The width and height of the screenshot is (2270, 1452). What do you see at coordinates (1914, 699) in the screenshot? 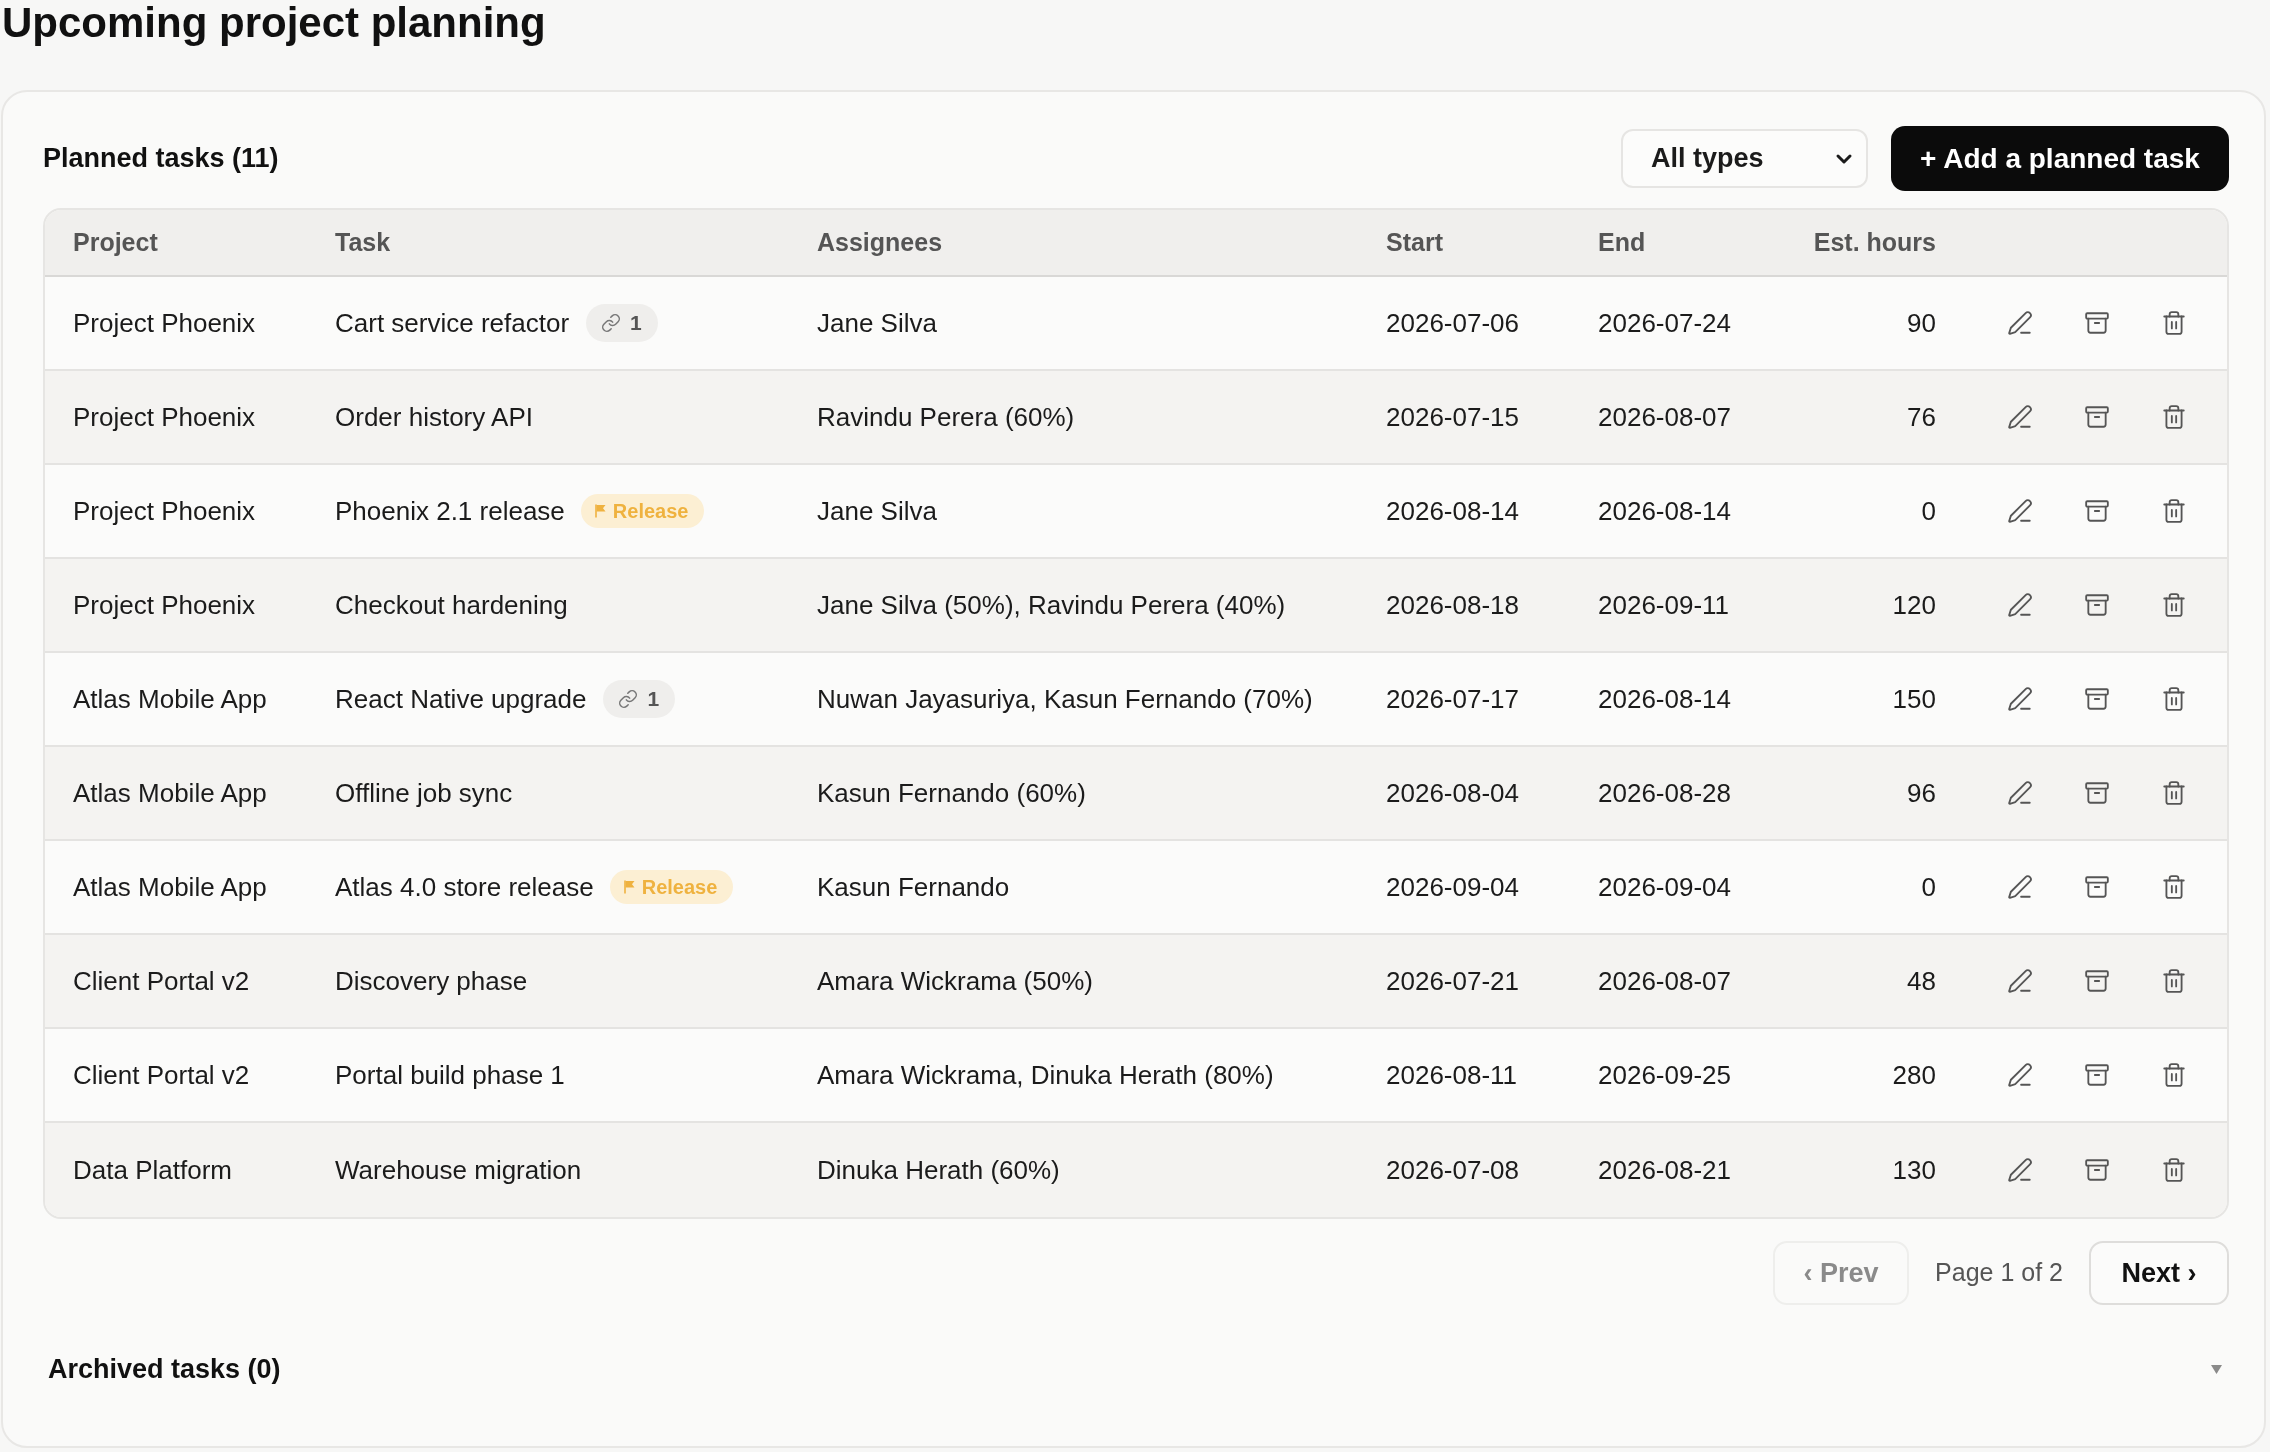
I see `estimated-hours: 150` at bounding box center [1914, 699].